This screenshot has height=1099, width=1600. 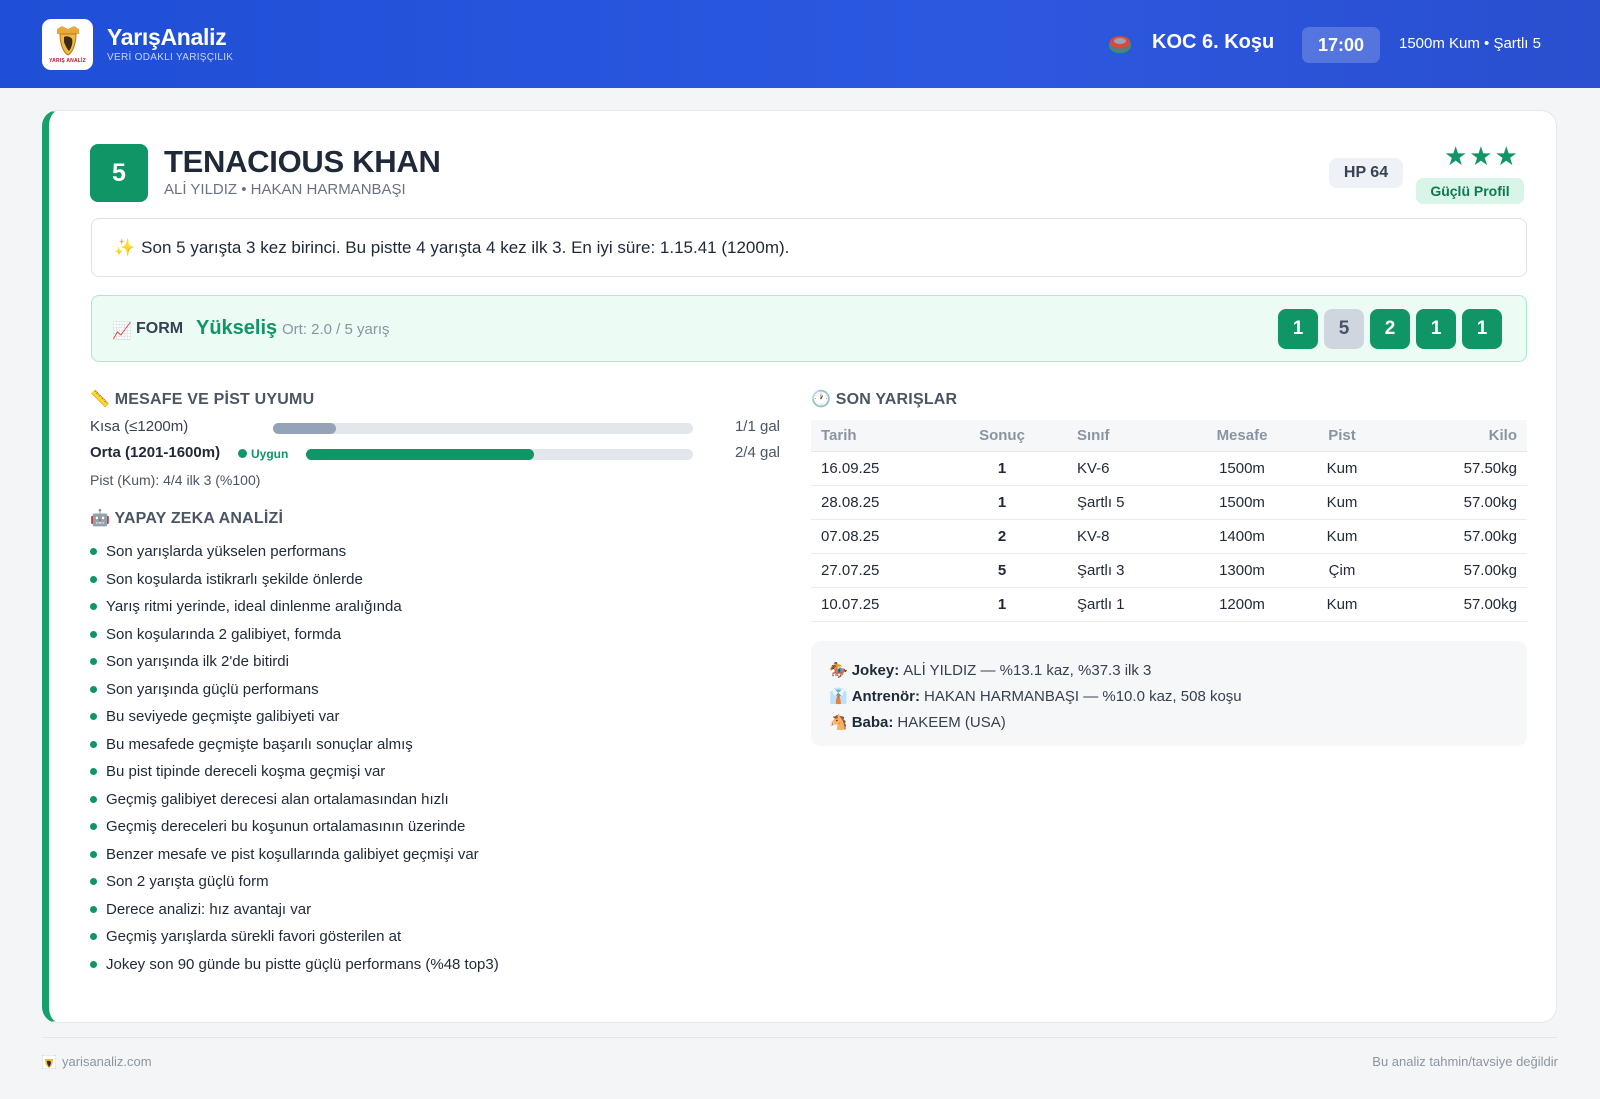 What do you see at coordinates (1027, 670) in the screenshot?
I see `info-value: ALİ YILDIZ — %13.1 kaz, %37.3 ilk 3` at bounding box center [1027, 670].